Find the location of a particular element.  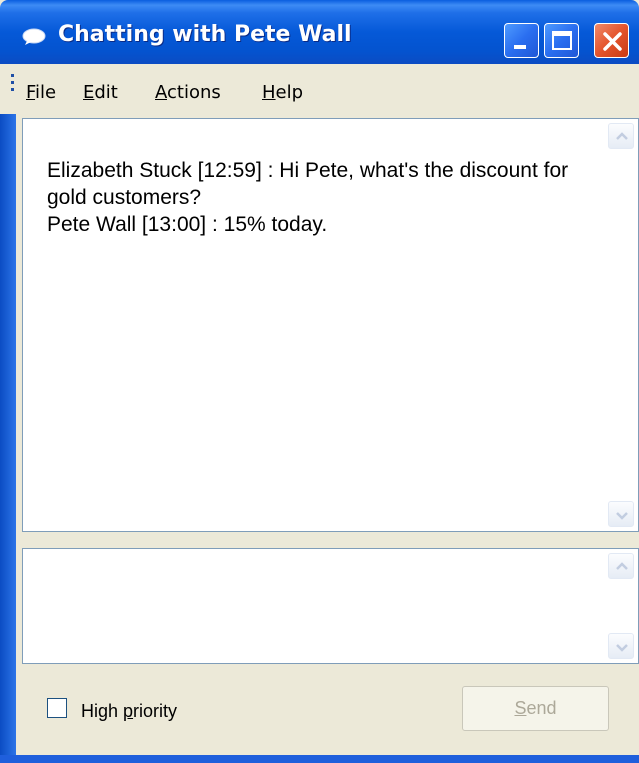

menu-edit-label: dit is located at coordinates (106, 92).